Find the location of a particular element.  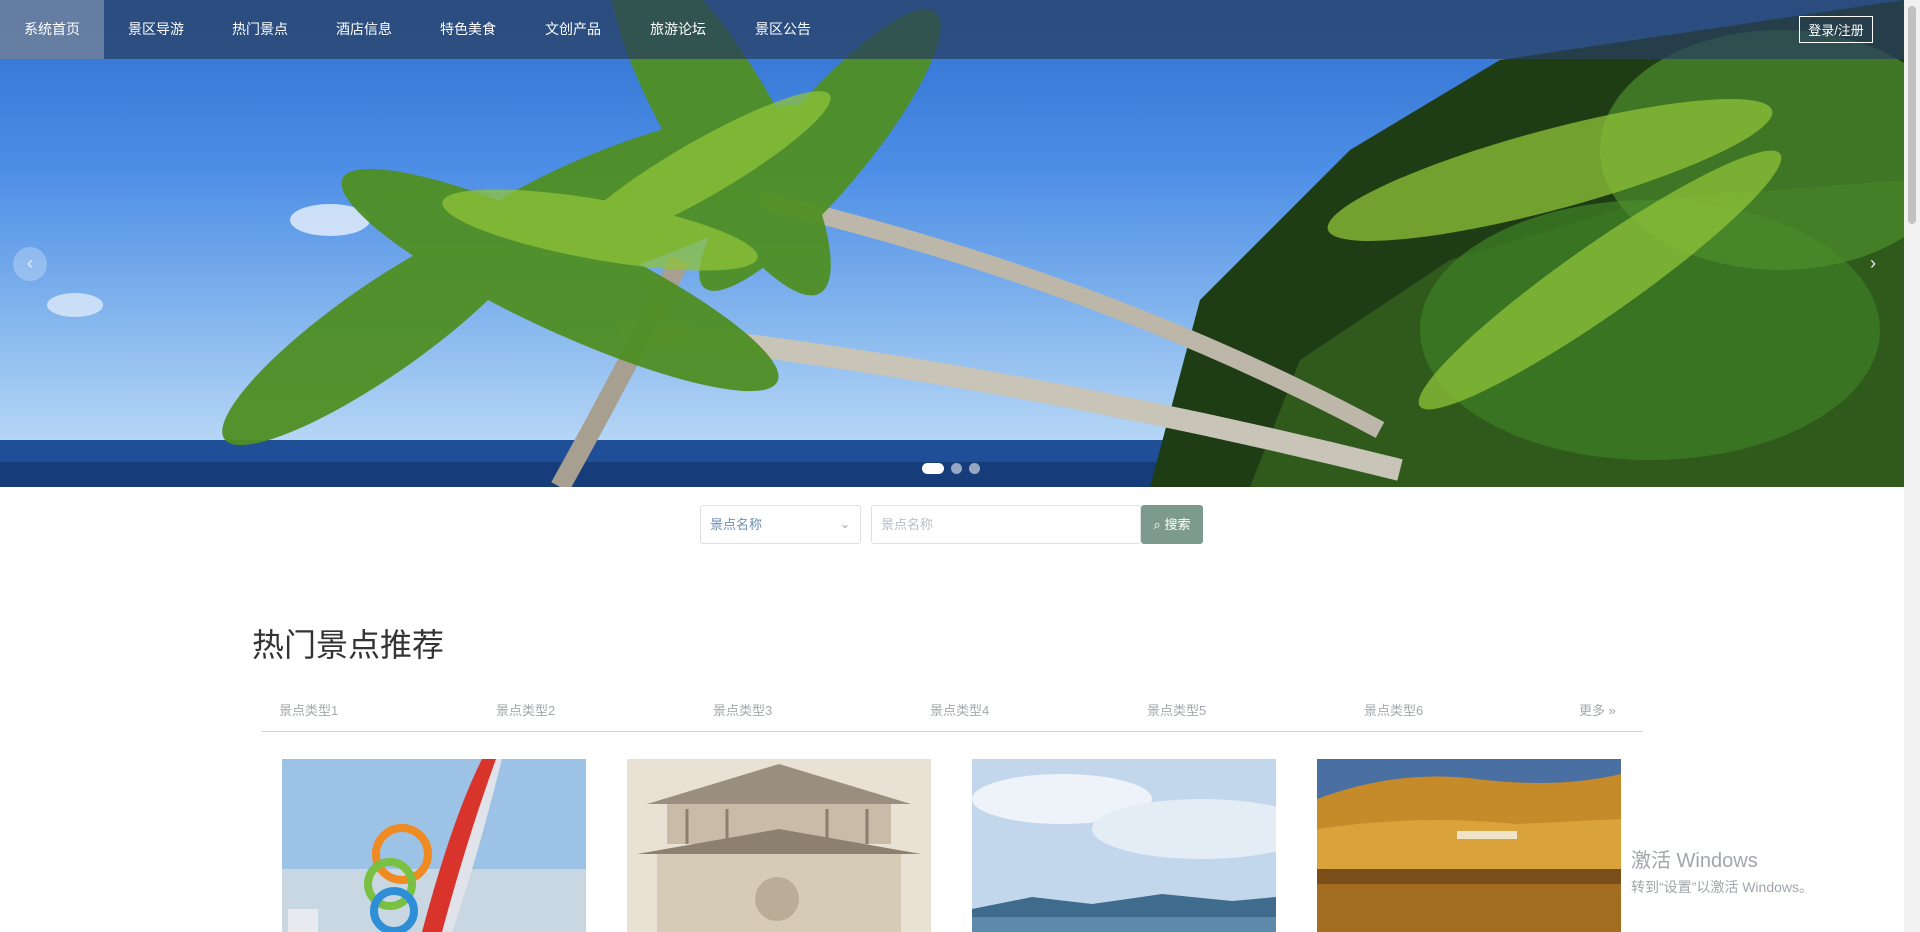

tab-type-6: 景点类型6 is located at coordinates (1393, 709).